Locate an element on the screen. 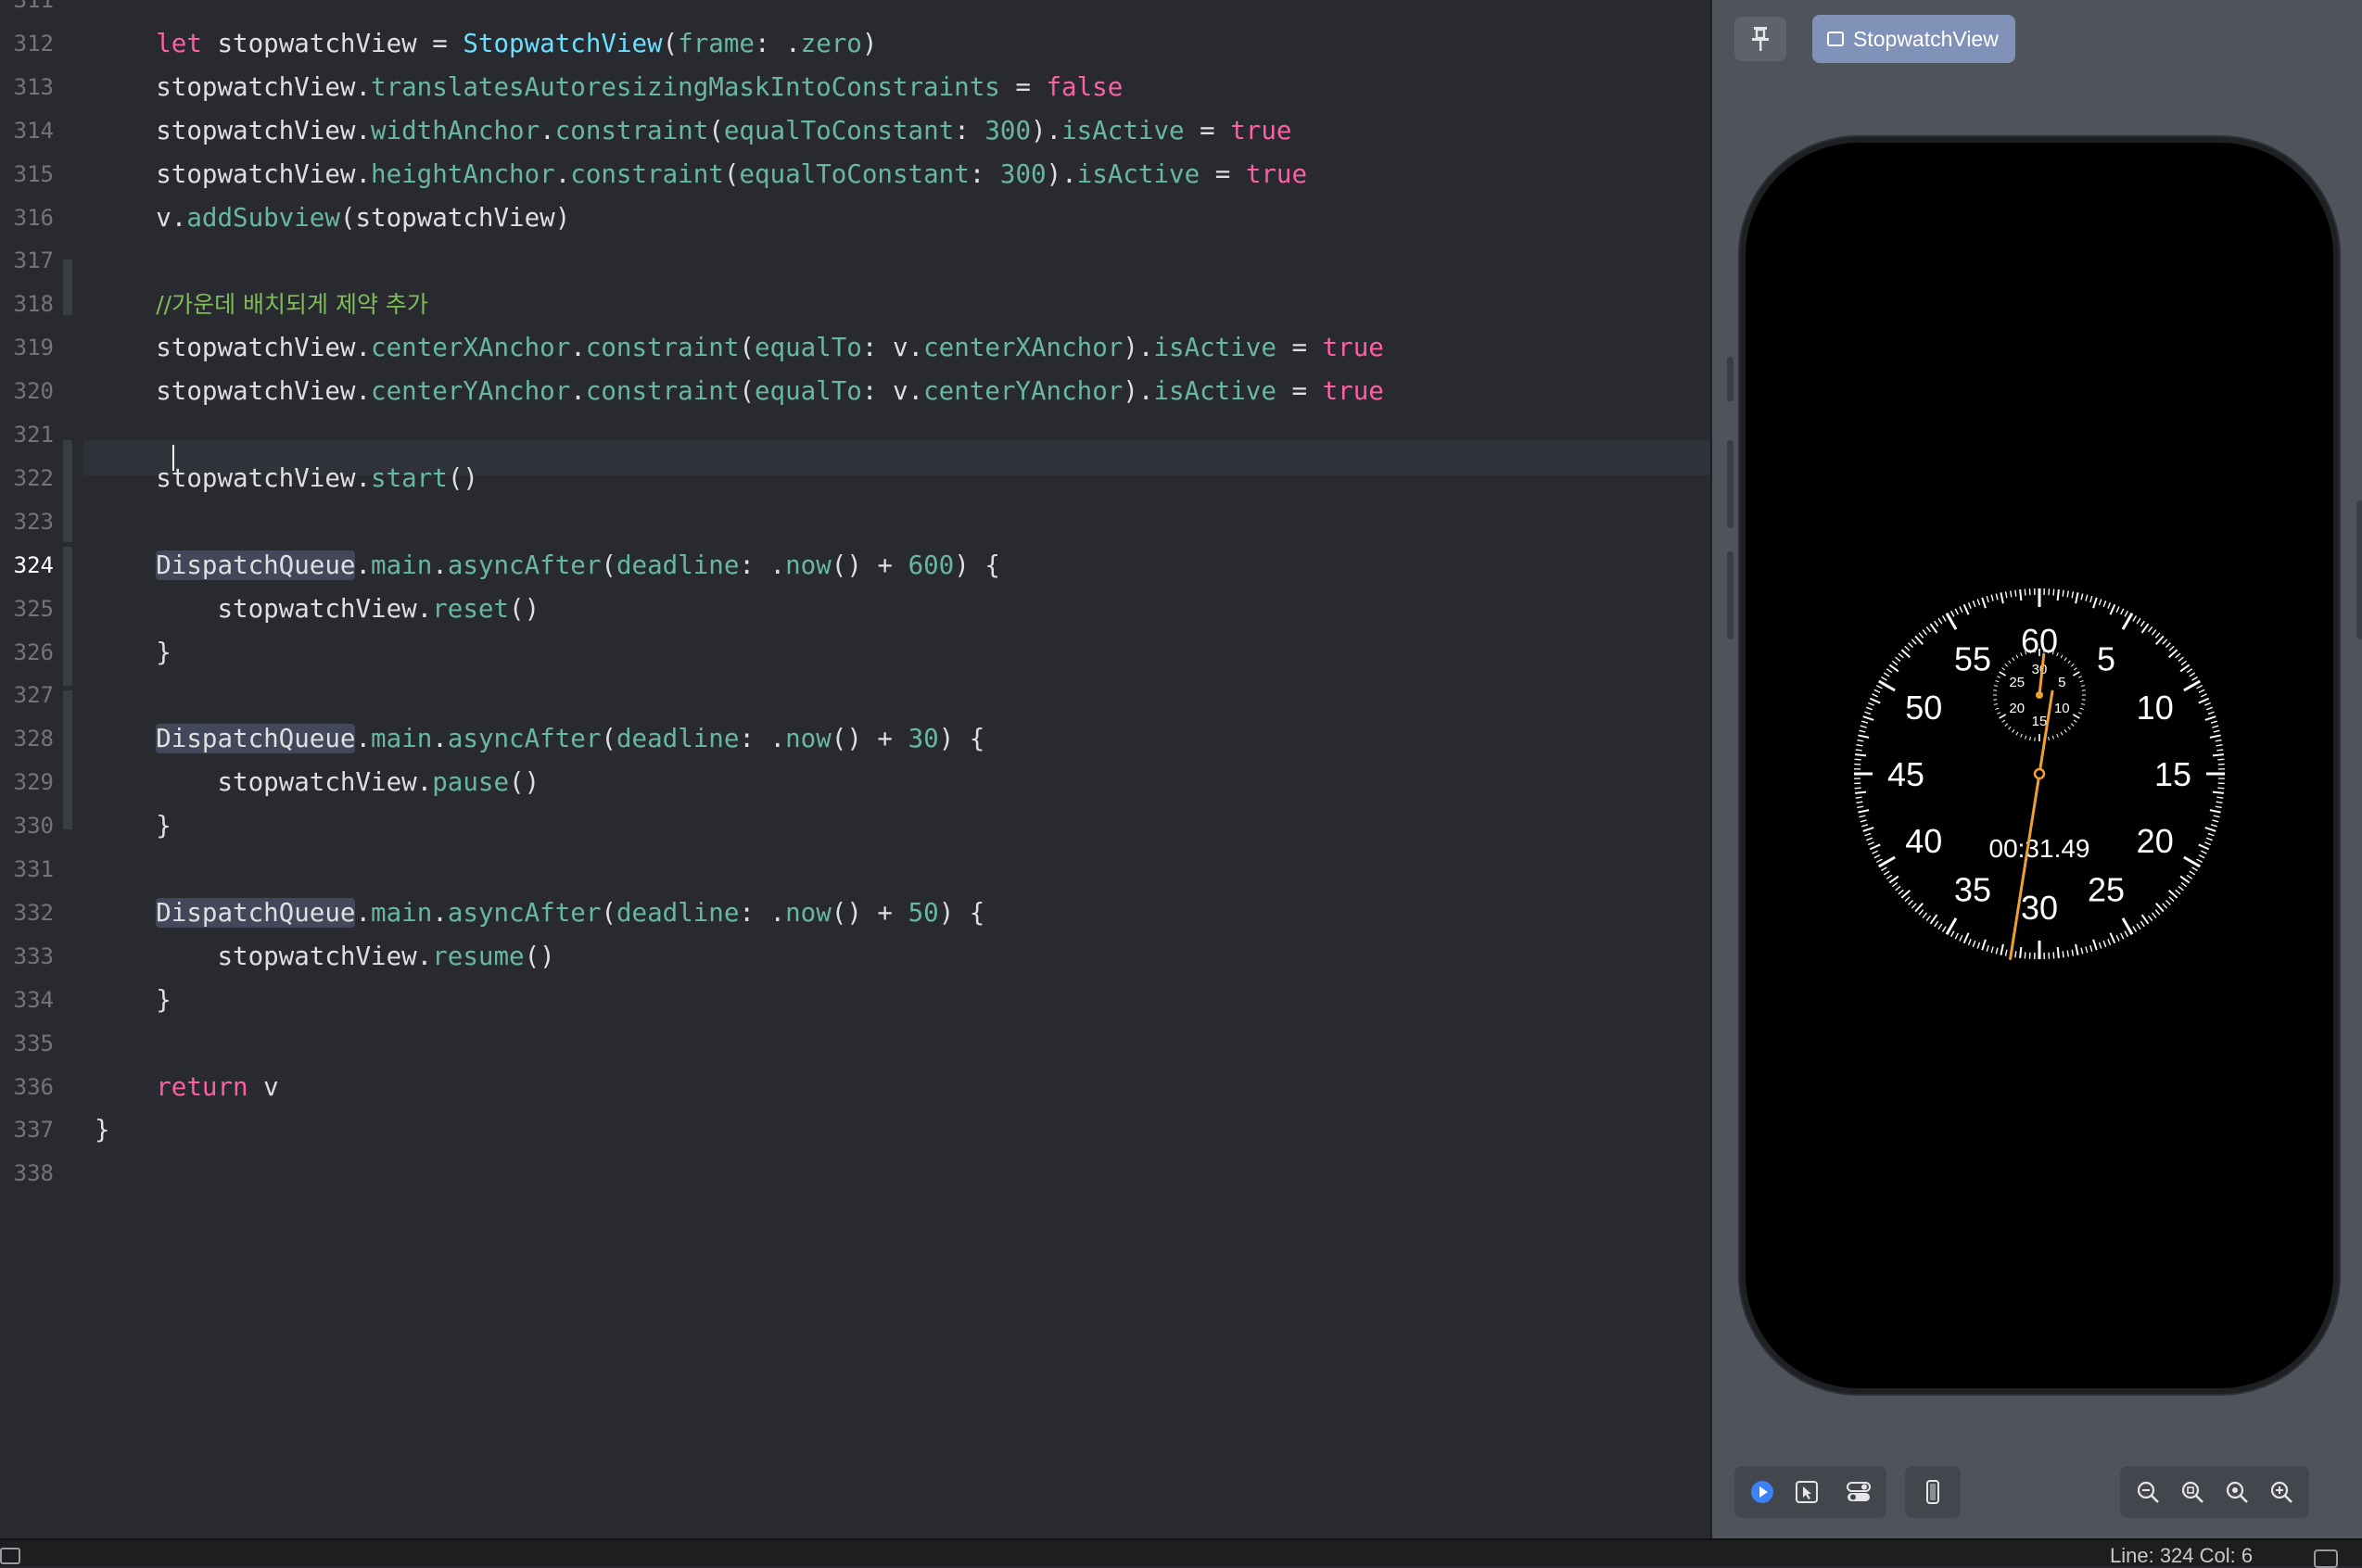 Image resolution: width=2362 pixels, height=1568 pixels. code-token: frame is located at coordinates (717, 43).